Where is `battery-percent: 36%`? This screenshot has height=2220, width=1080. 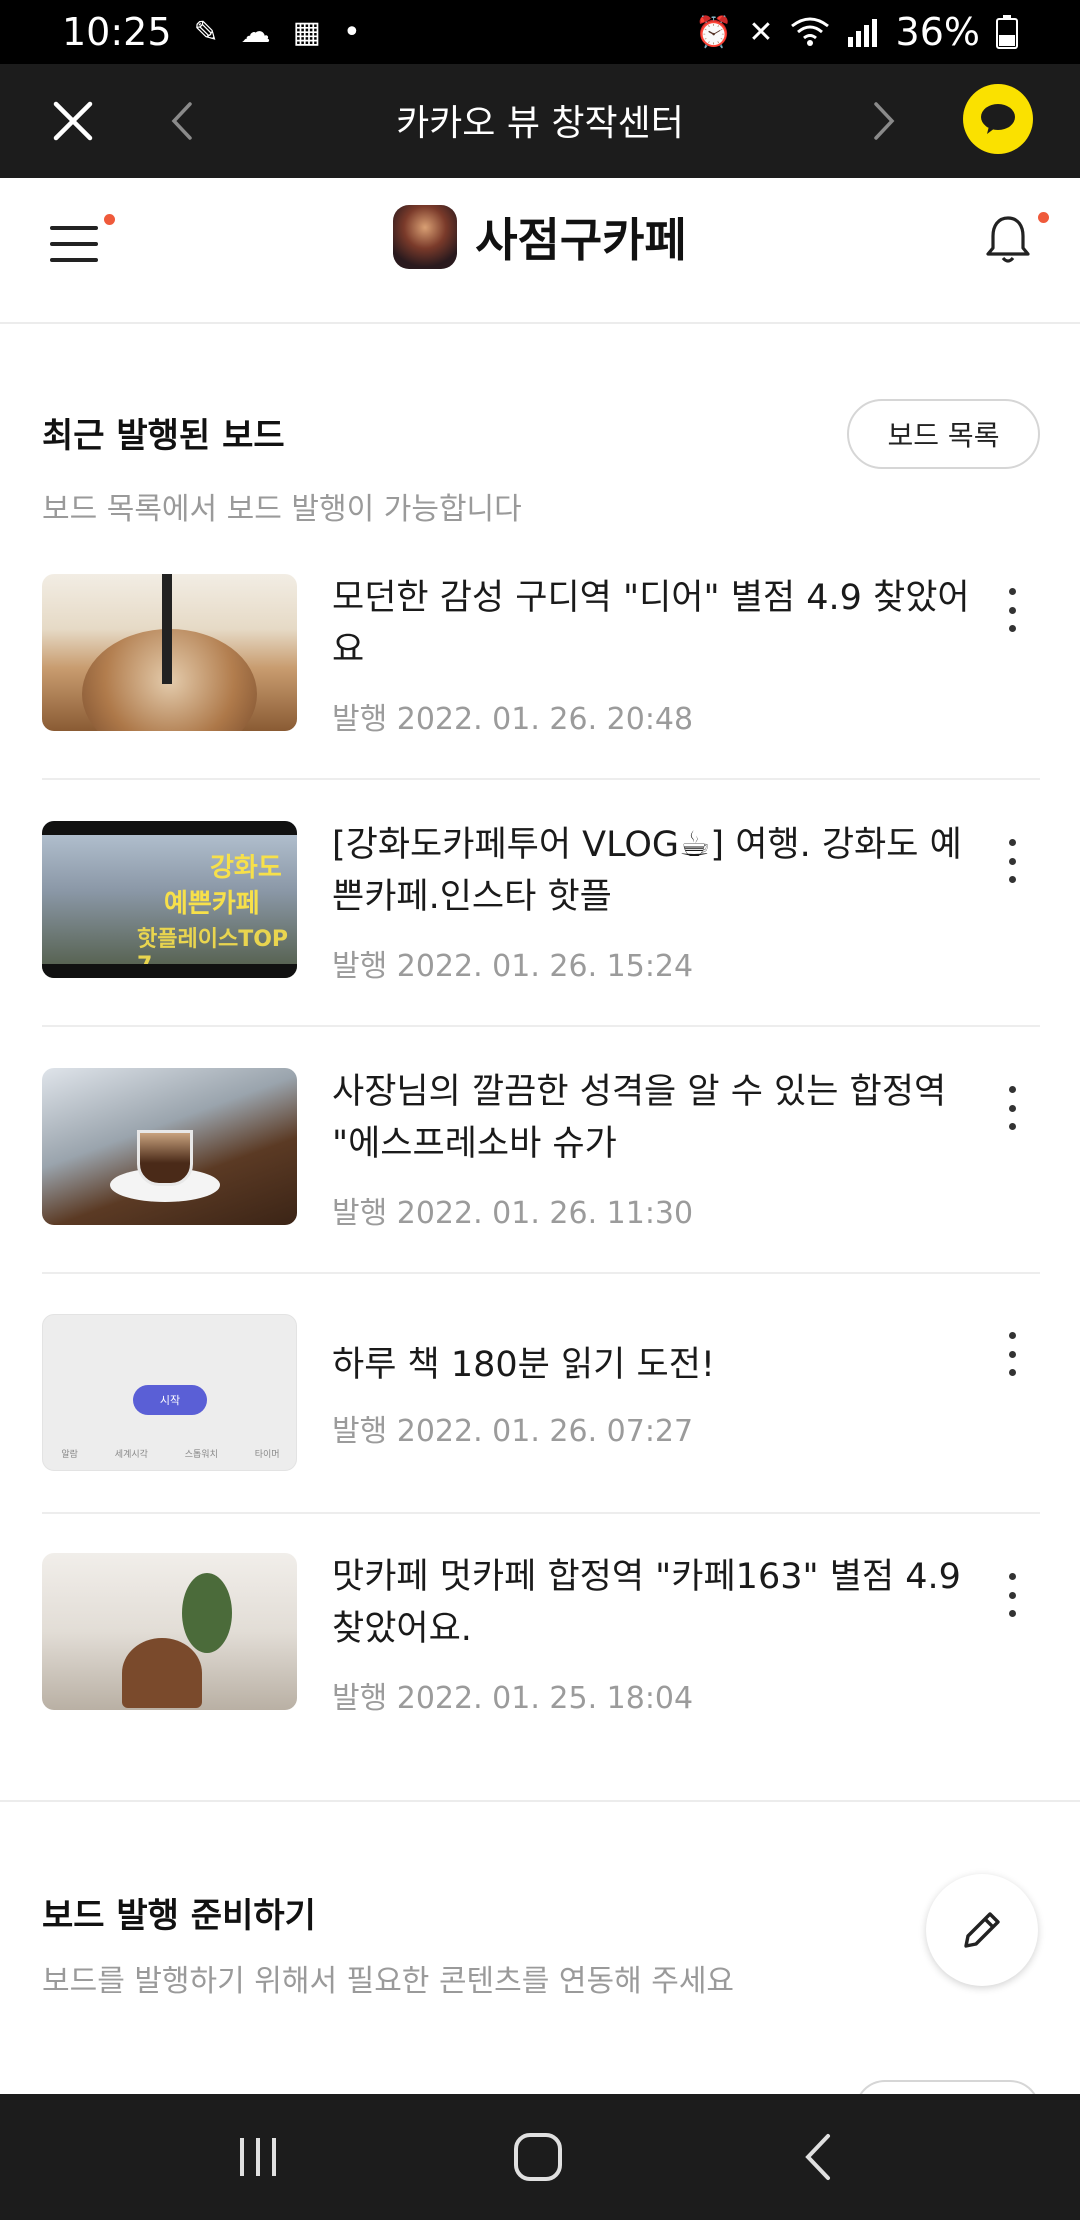
battery-percent: 36% is located at coordinates (937, 32).